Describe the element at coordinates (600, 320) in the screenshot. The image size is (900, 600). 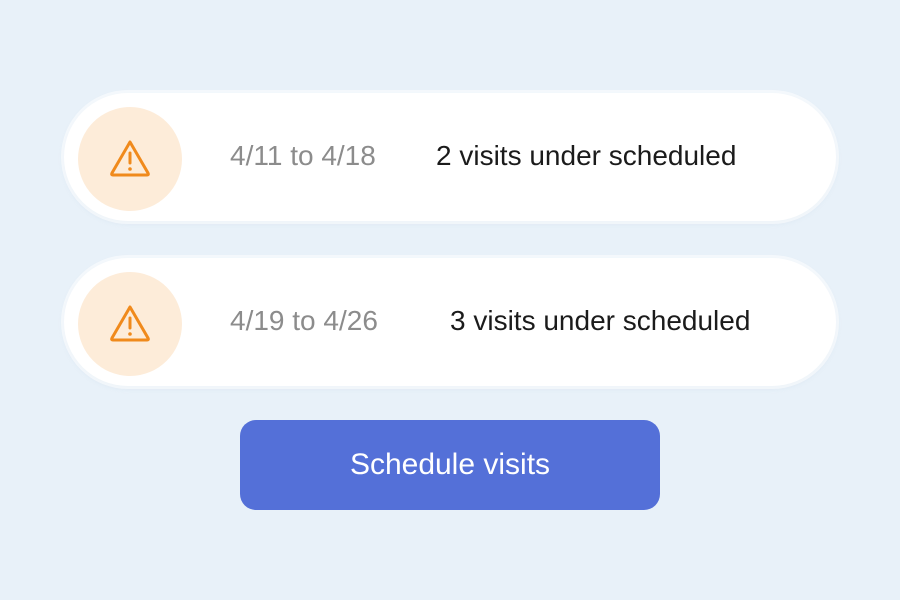
I see `alert-message: 3 visits under scheduled` at that location.